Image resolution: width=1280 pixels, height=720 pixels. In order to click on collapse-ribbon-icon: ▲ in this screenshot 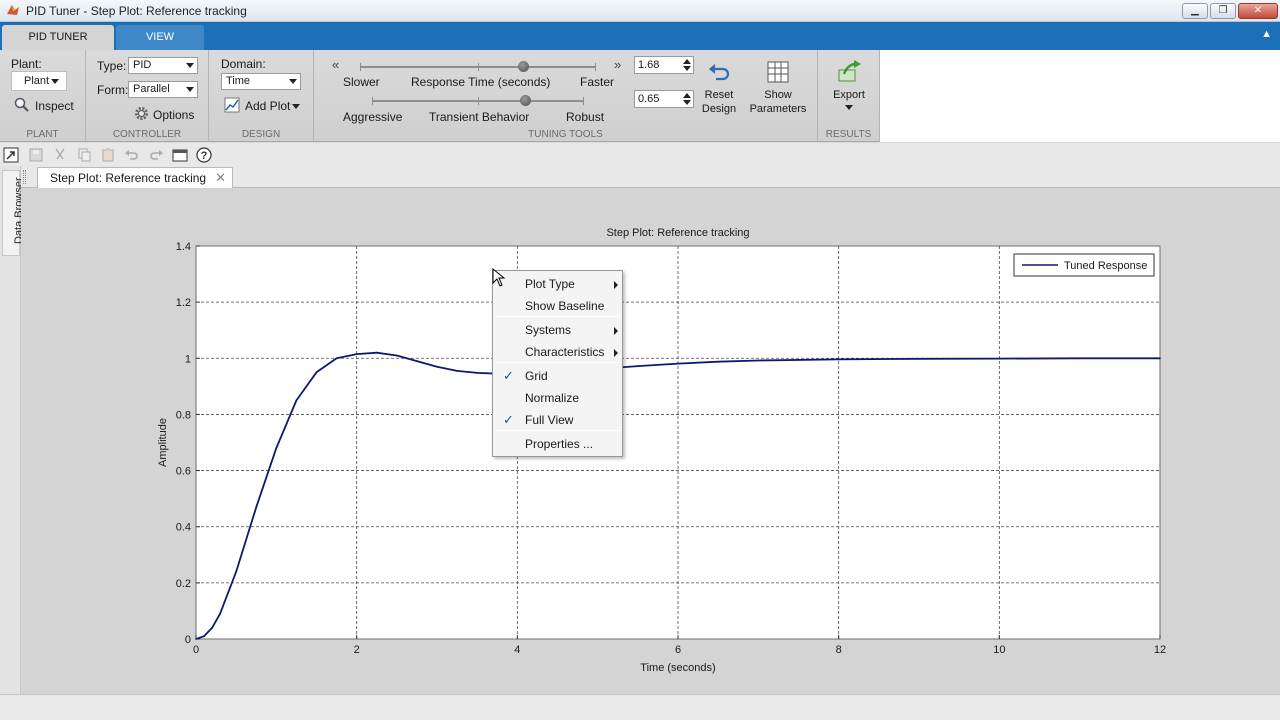, I will do `click(1266, 34)`.